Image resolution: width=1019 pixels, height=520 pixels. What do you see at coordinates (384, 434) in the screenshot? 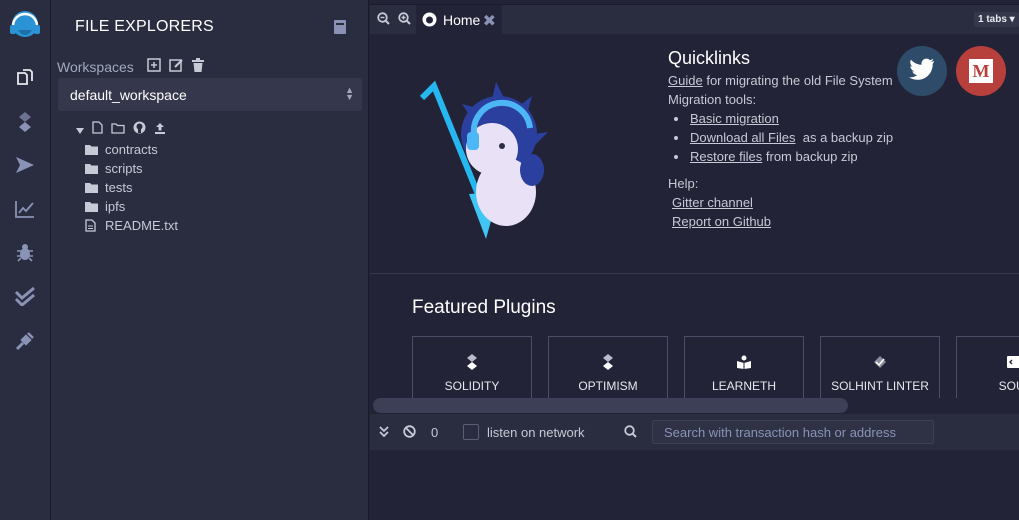
I see `collapse-terminal-icon` at bounding box center [384, 434].